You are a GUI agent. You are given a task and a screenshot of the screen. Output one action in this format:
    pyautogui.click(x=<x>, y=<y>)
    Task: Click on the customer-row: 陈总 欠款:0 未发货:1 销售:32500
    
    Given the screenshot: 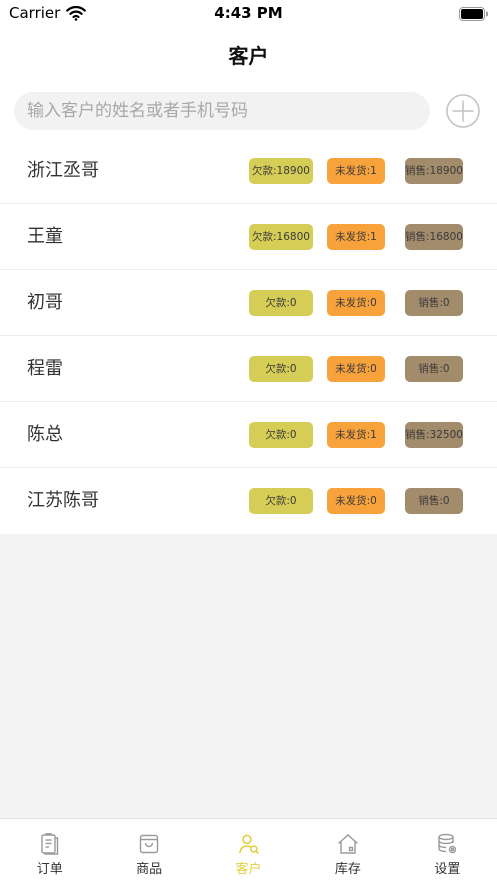 What is the action you would take?
    pyautogui.click(x=248, y=435)
    